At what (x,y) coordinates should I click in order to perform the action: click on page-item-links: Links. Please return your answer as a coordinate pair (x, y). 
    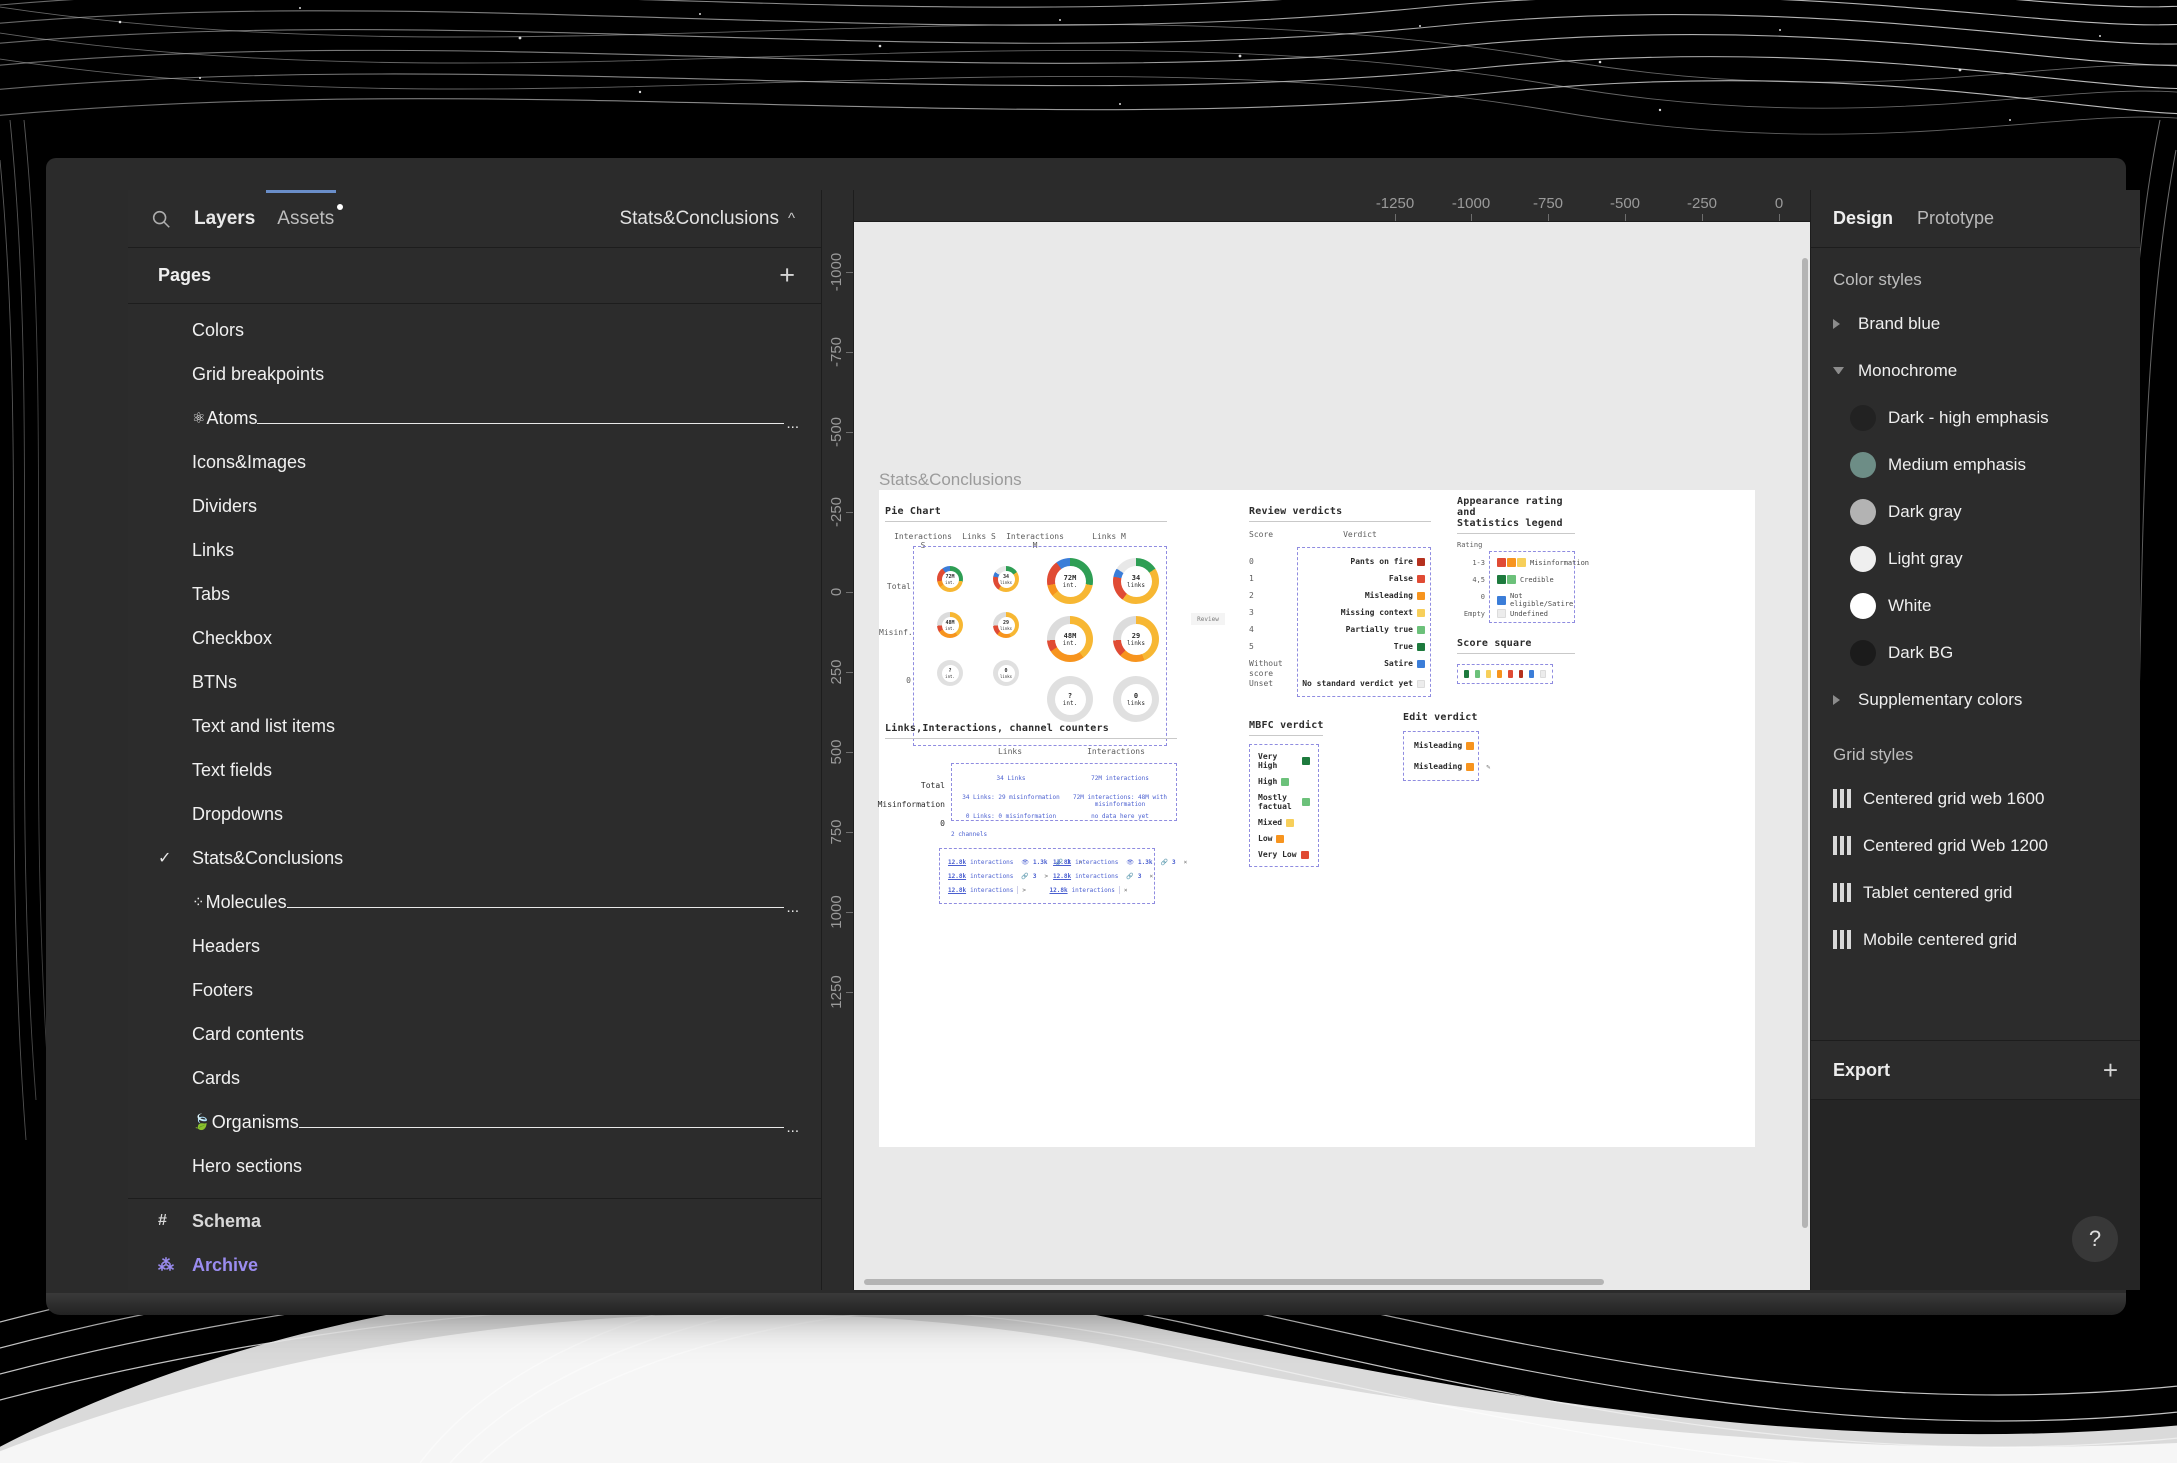
    Looking at the image, I should click on (474, 550).